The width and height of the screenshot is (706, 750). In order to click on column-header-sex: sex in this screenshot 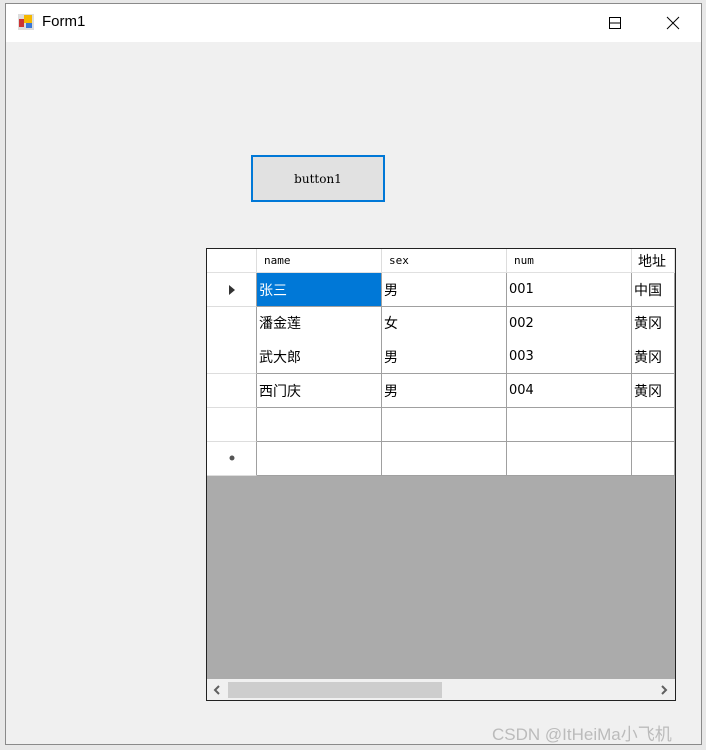, I will do `click(444, 261)`.